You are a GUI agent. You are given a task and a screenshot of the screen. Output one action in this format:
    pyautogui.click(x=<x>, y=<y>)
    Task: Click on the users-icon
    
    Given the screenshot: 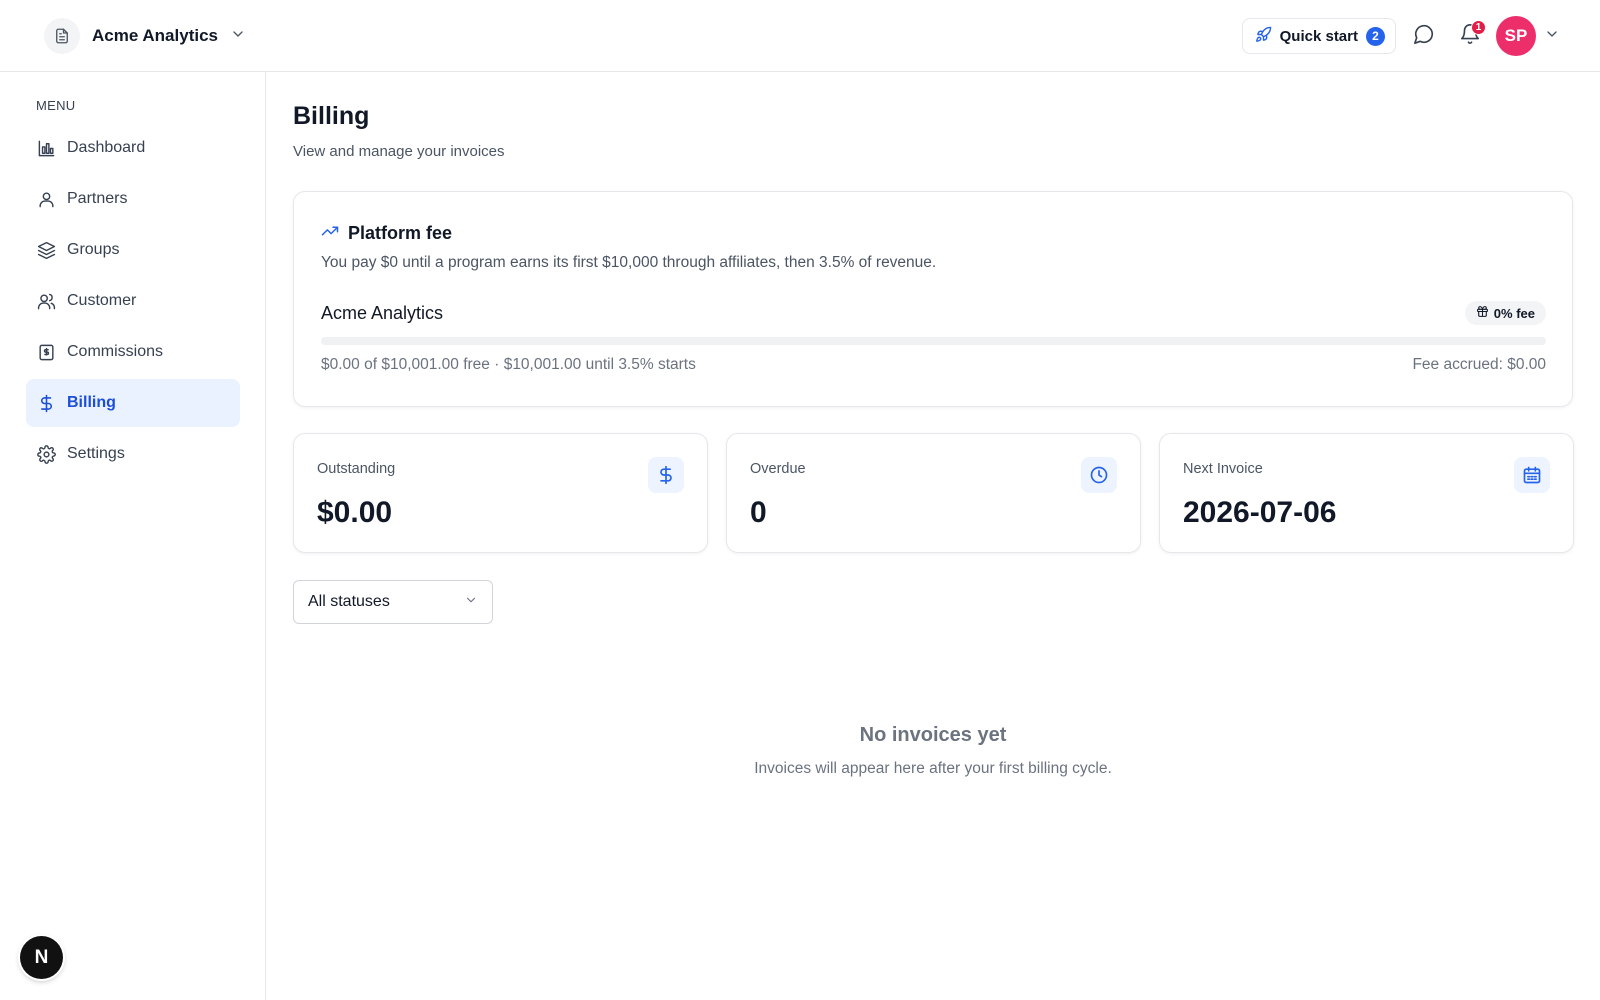 What is the action you would take?
    pyautogui.click(x=46, y=301)
    